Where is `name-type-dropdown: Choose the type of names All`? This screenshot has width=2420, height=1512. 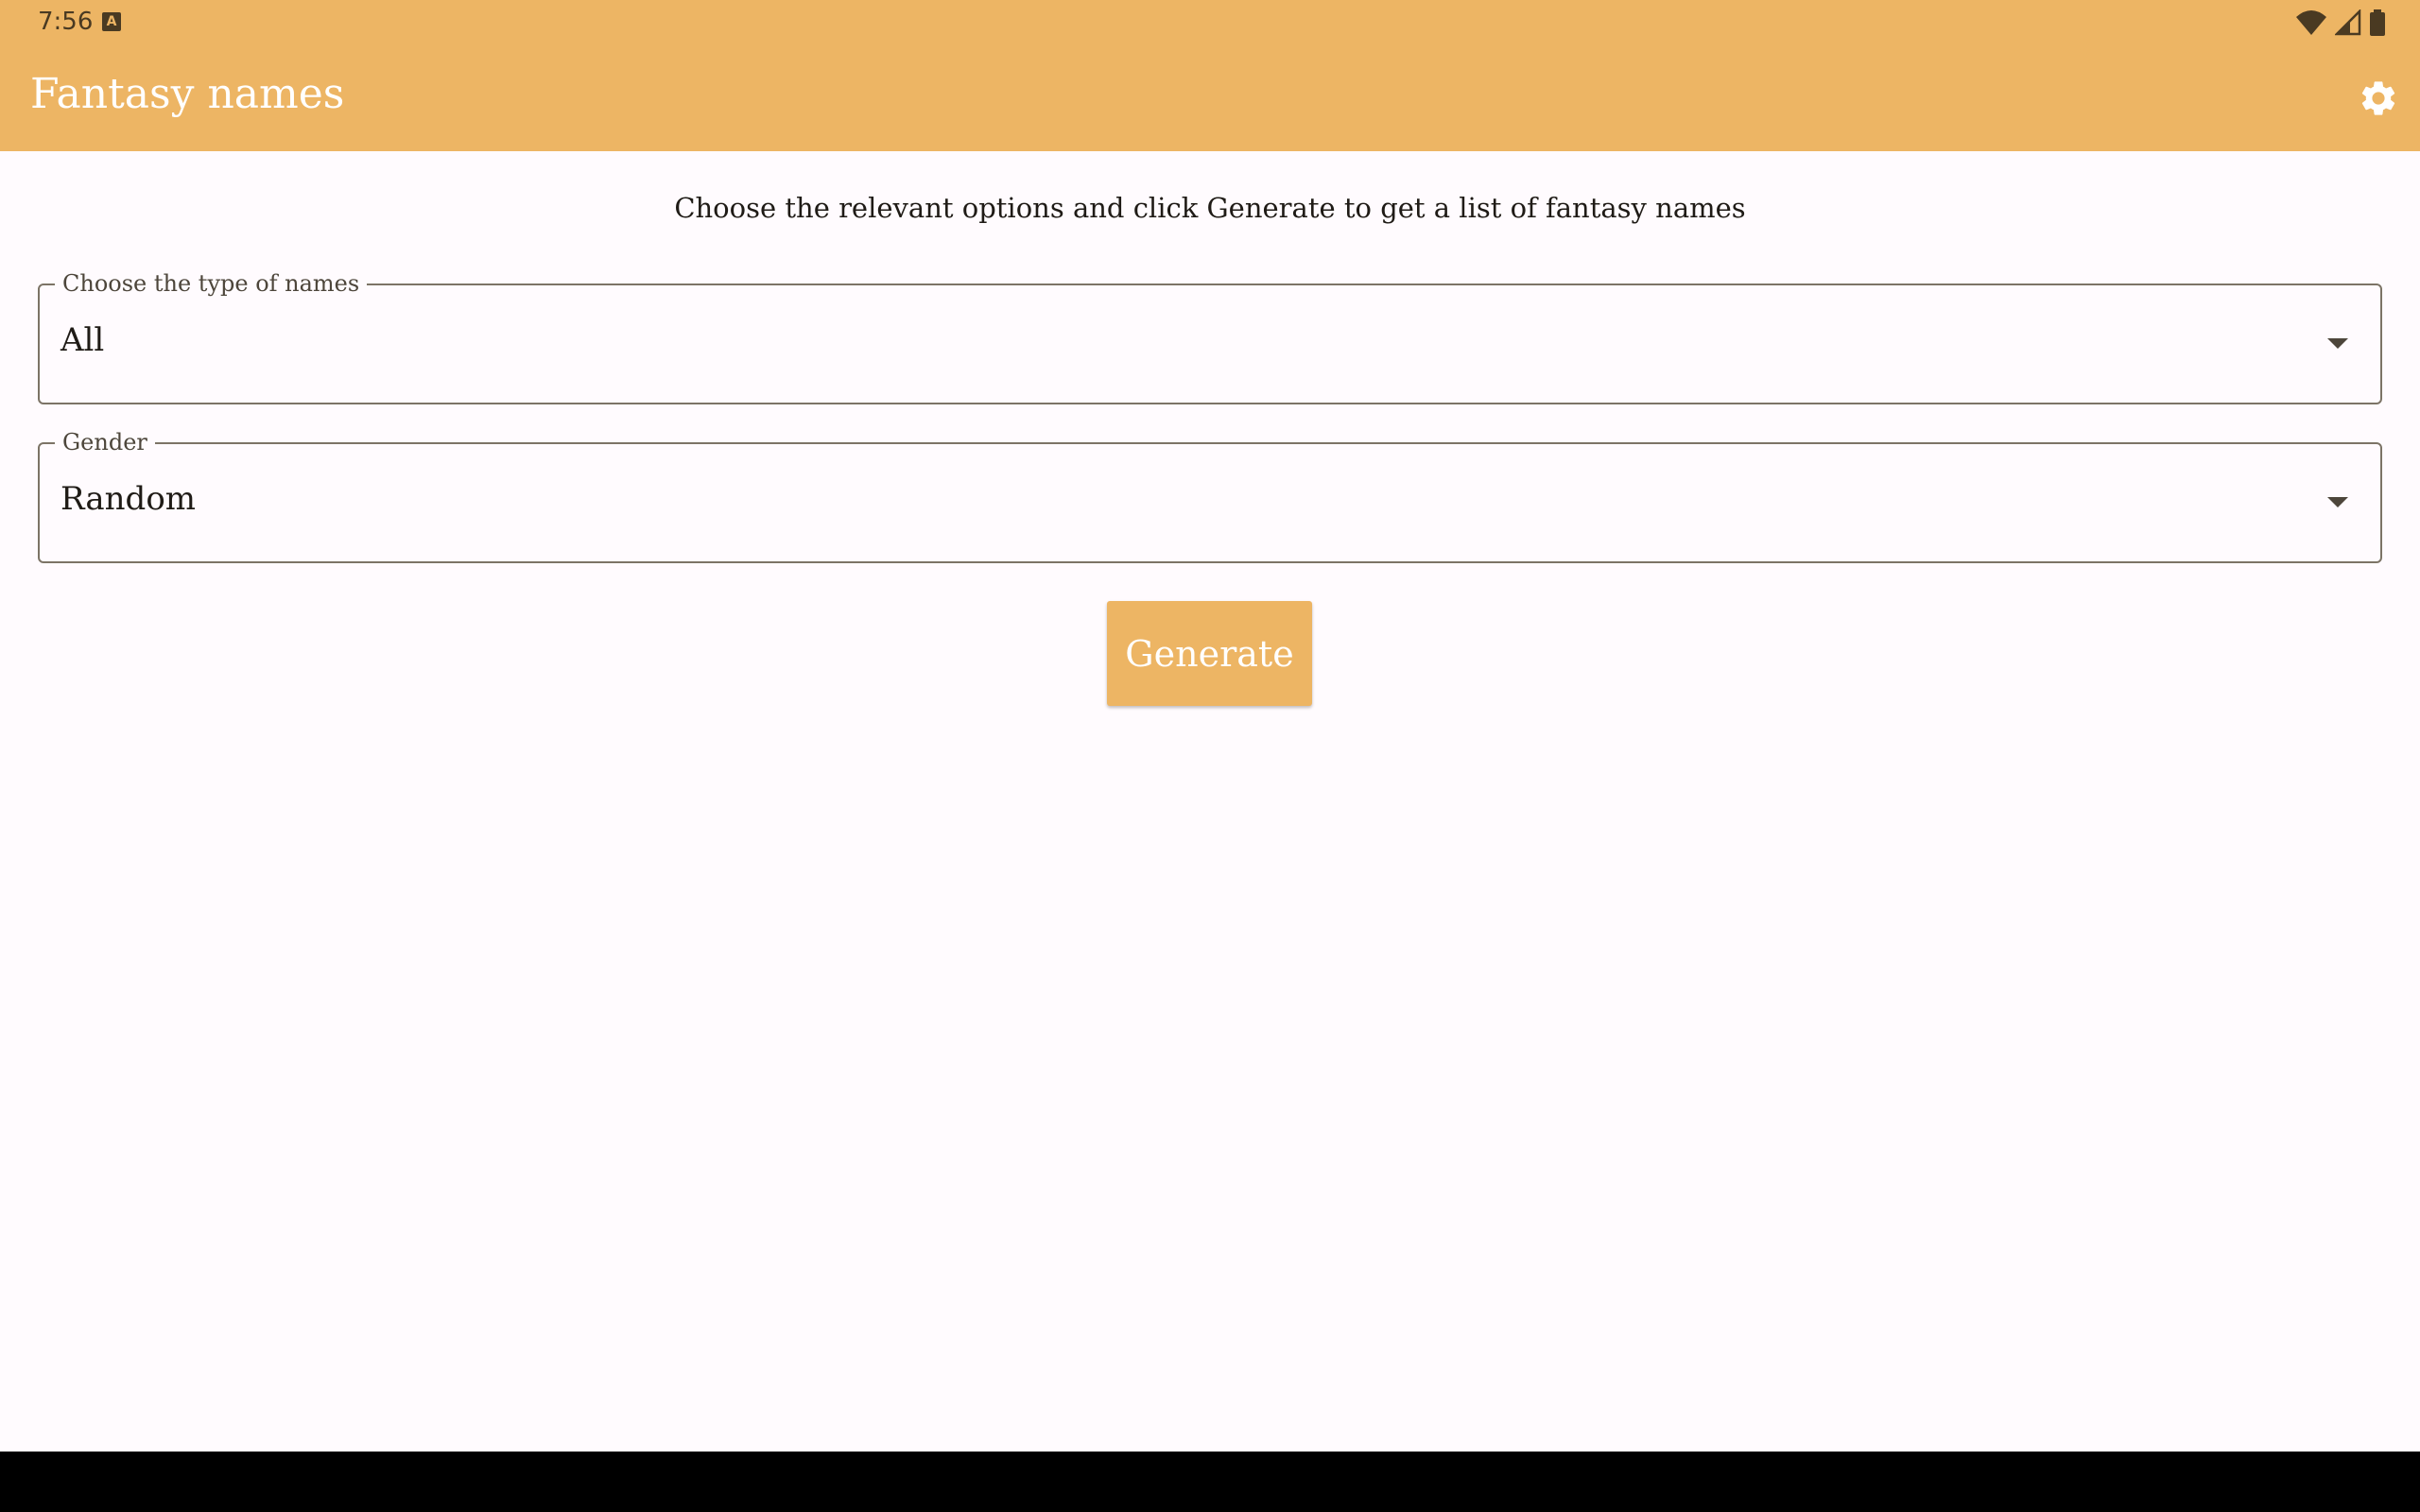 name-type-dropdown: Choose the type of names All is located at coordinates (1210, 336).